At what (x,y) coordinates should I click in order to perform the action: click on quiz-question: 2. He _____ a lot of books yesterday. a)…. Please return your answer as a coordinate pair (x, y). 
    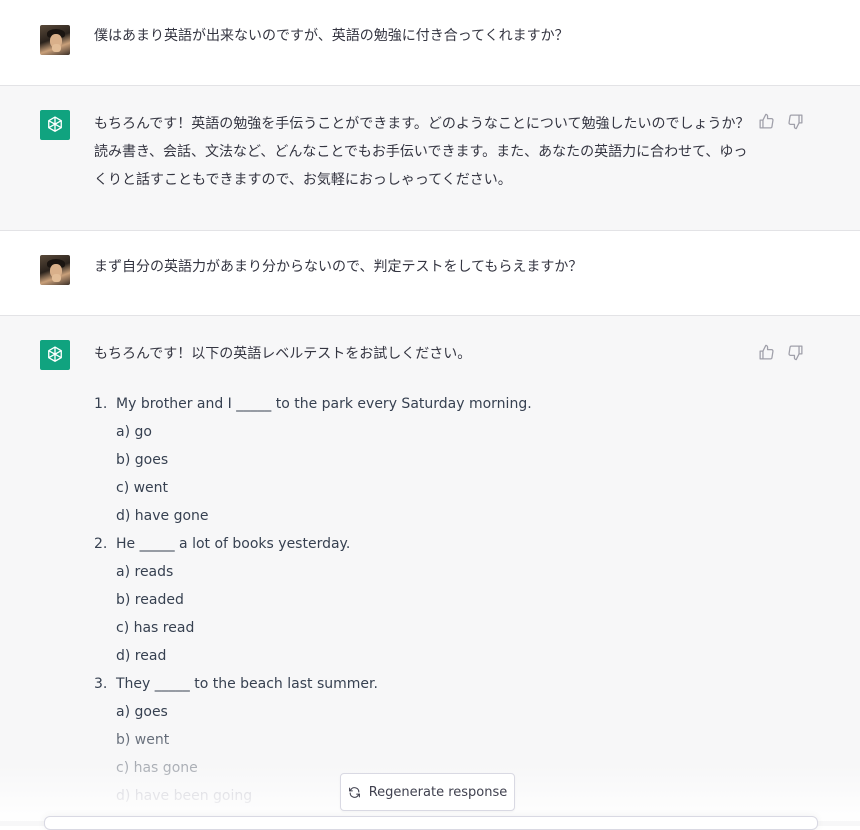
    Looking at the image, I should click on (313, 600).